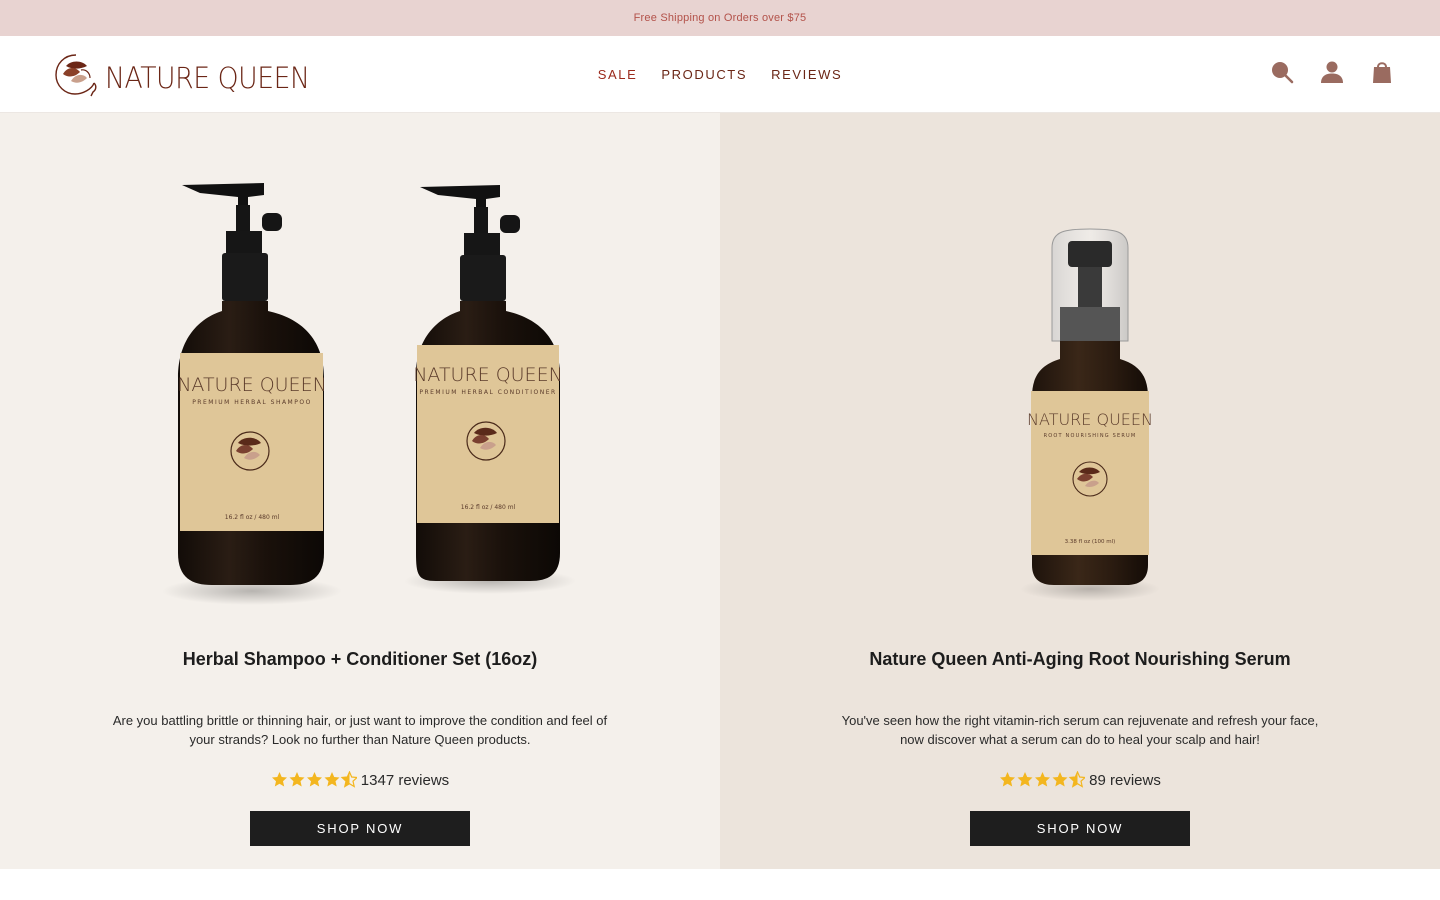 Image resolution: width=1440 pixels, height=900 pixels. What do you see at coordinates (252, 385) in the screenshot?
I see `bottle1-brand-label: NATURE QUEEN` at bounding box center [252, 385].